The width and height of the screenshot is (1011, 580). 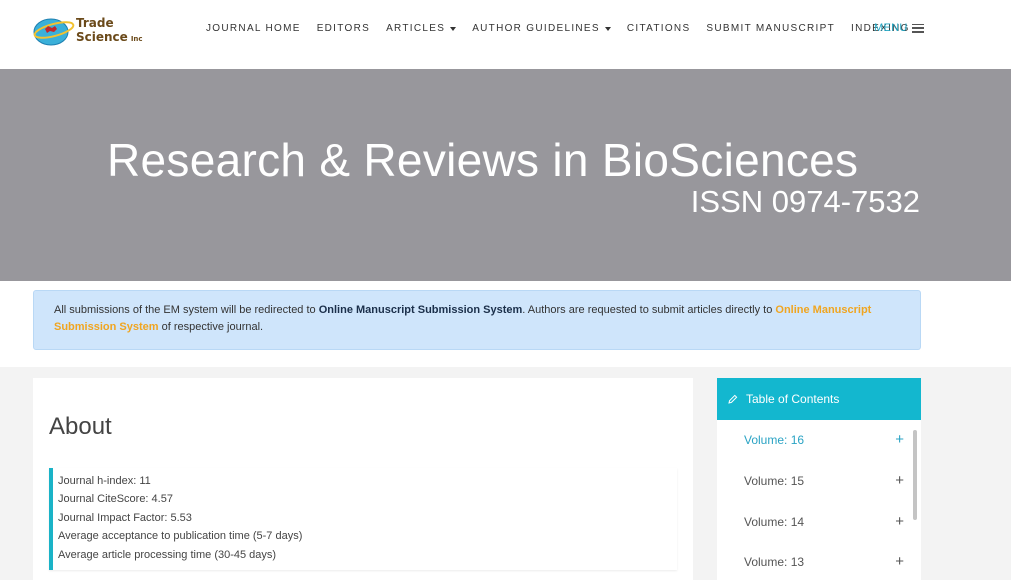 What do you see at coordinates (891, 28) in the screenshot?
I see `menu-label: MENU` at bounding box center [891, 28].